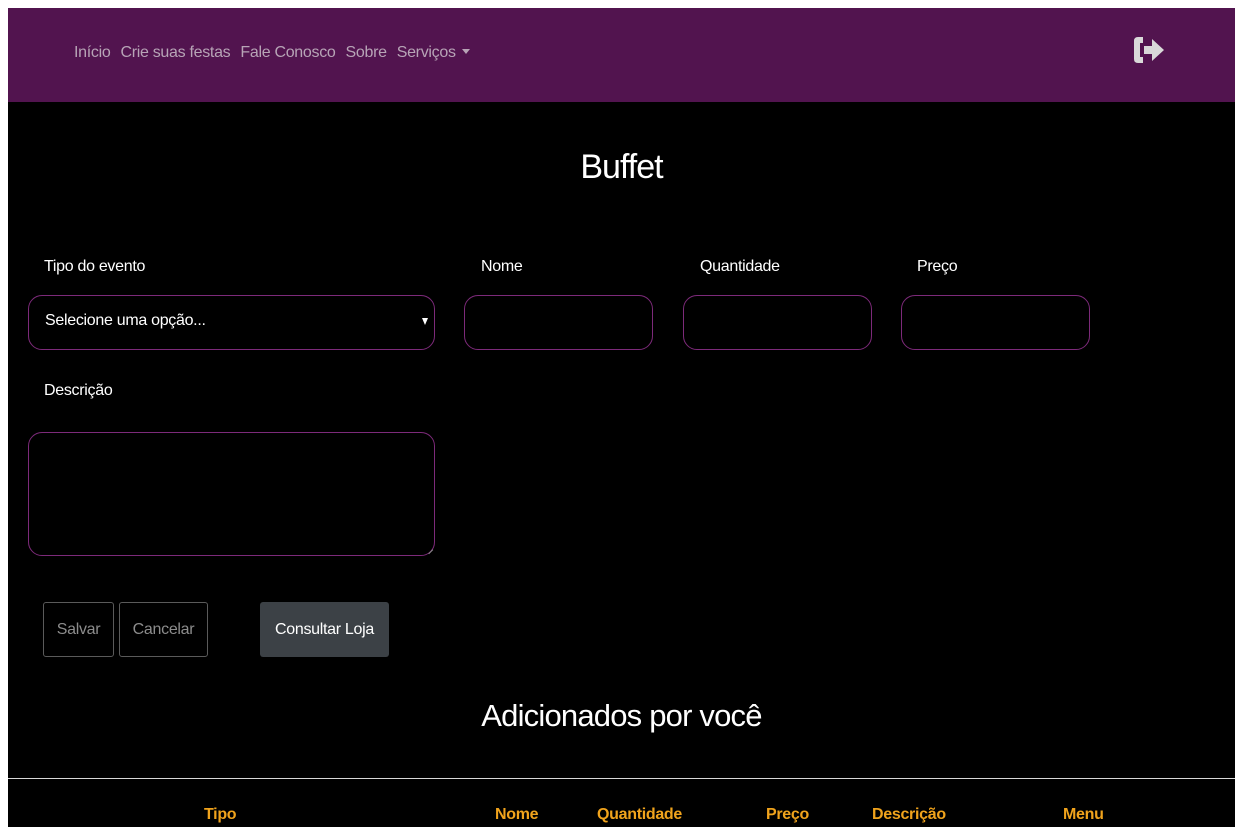 Image resolution: width=1235 pixels, height=827 pixels. What do you see at coordinates (909, 814) in the screenshot?
I see `table-header-descricao: Descrição` at bounding box center [909, 814].